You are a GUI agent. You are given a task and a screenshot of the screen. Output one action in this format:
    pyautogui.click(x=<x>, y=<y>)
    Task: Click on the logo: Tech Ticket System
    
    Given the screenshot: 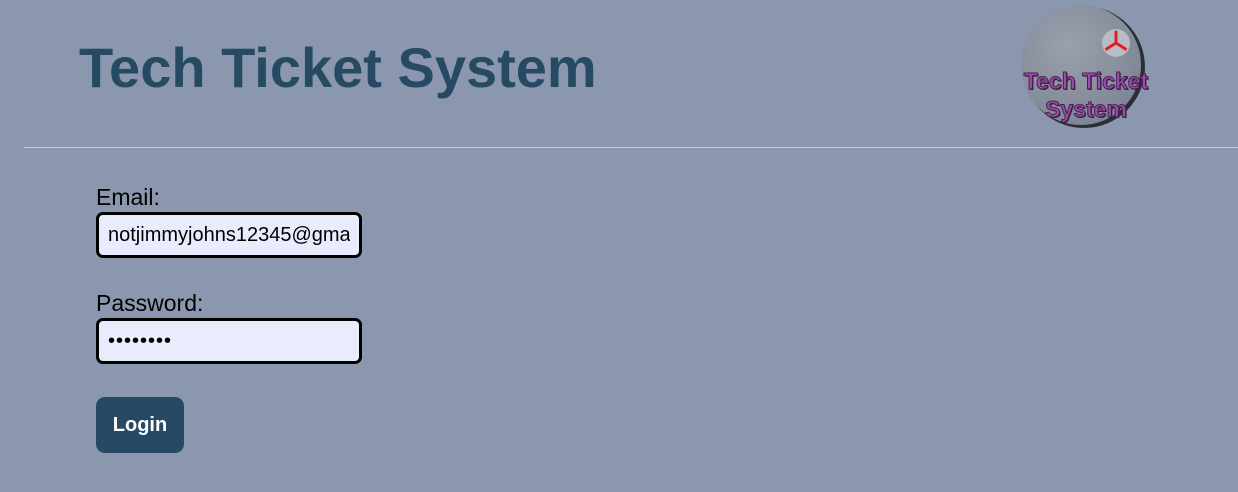 What is the action you would take?
    pyautogui.click(x=1083, y=65)
    